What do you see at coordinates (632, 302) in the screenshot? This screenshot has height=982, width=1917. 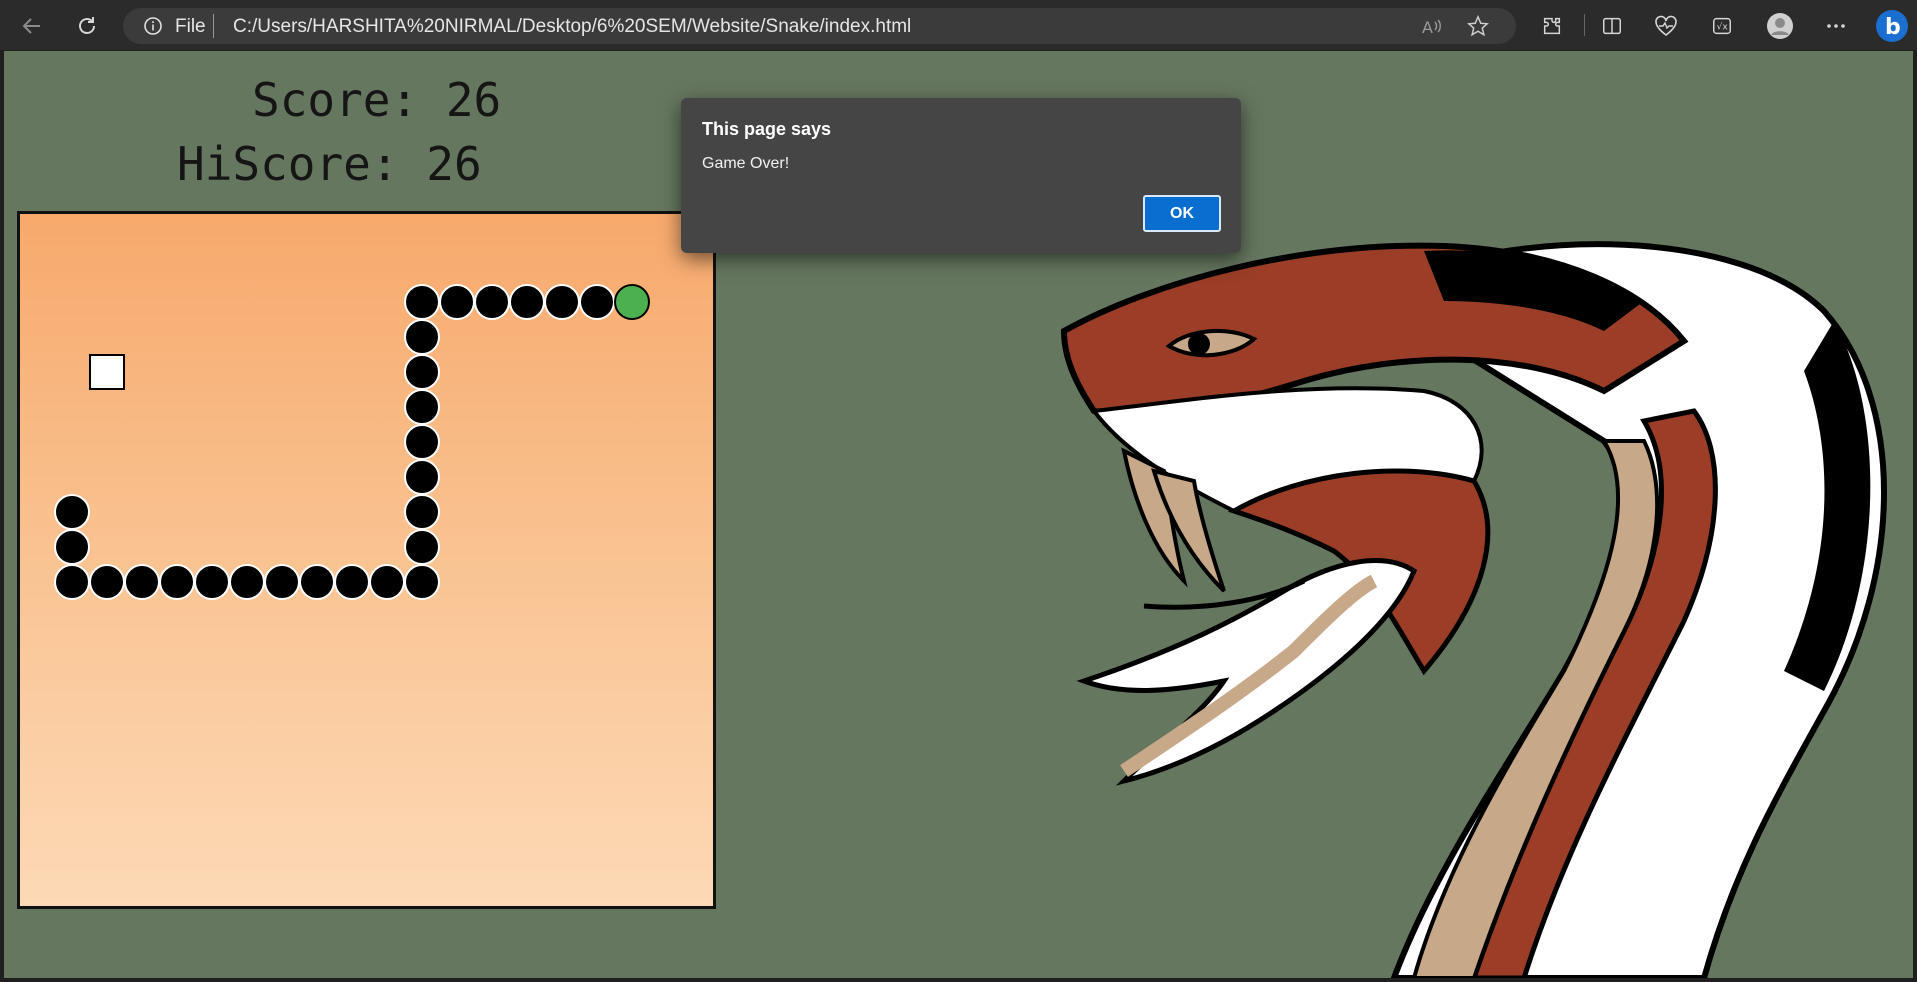 I see `snake-head` at bounding box center [632, 302].